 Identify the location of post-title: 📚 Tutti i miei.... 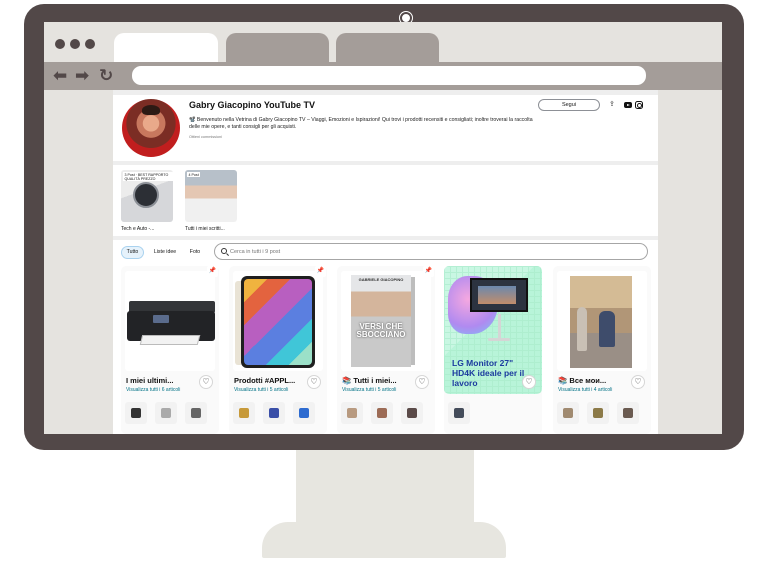
(369, 380).